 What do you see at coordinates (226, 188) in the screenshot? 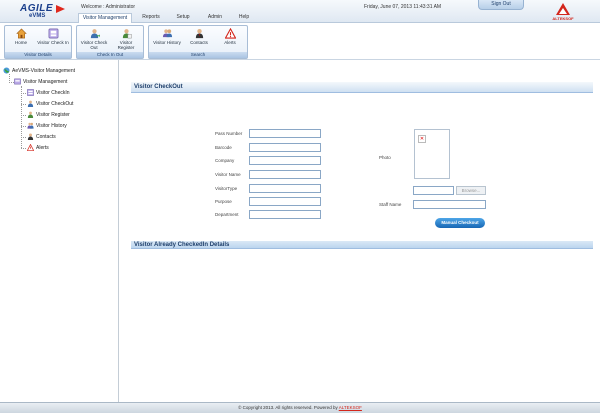
I see `visitor-type-label: VisitorType` at bounding box center [226, 188].